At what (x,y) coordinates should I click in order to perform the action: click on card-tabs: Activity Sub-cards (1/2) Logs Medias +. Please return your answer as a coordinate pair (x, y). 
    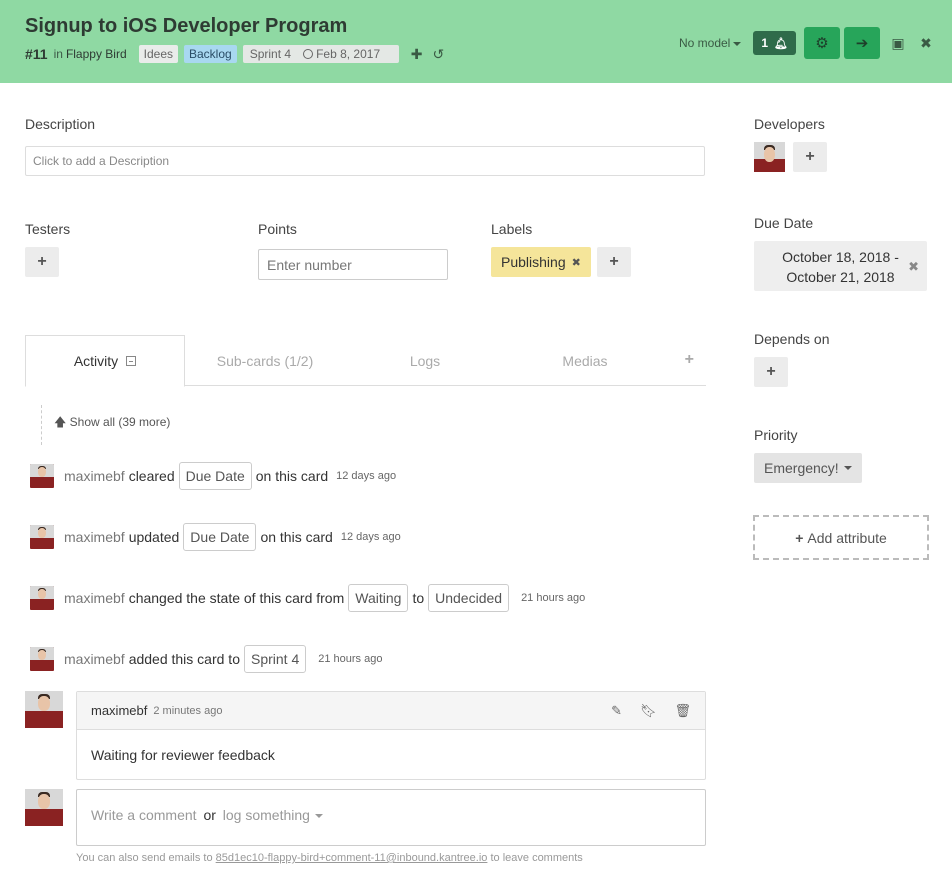
    Looking at the image, I should click on (365, 361).